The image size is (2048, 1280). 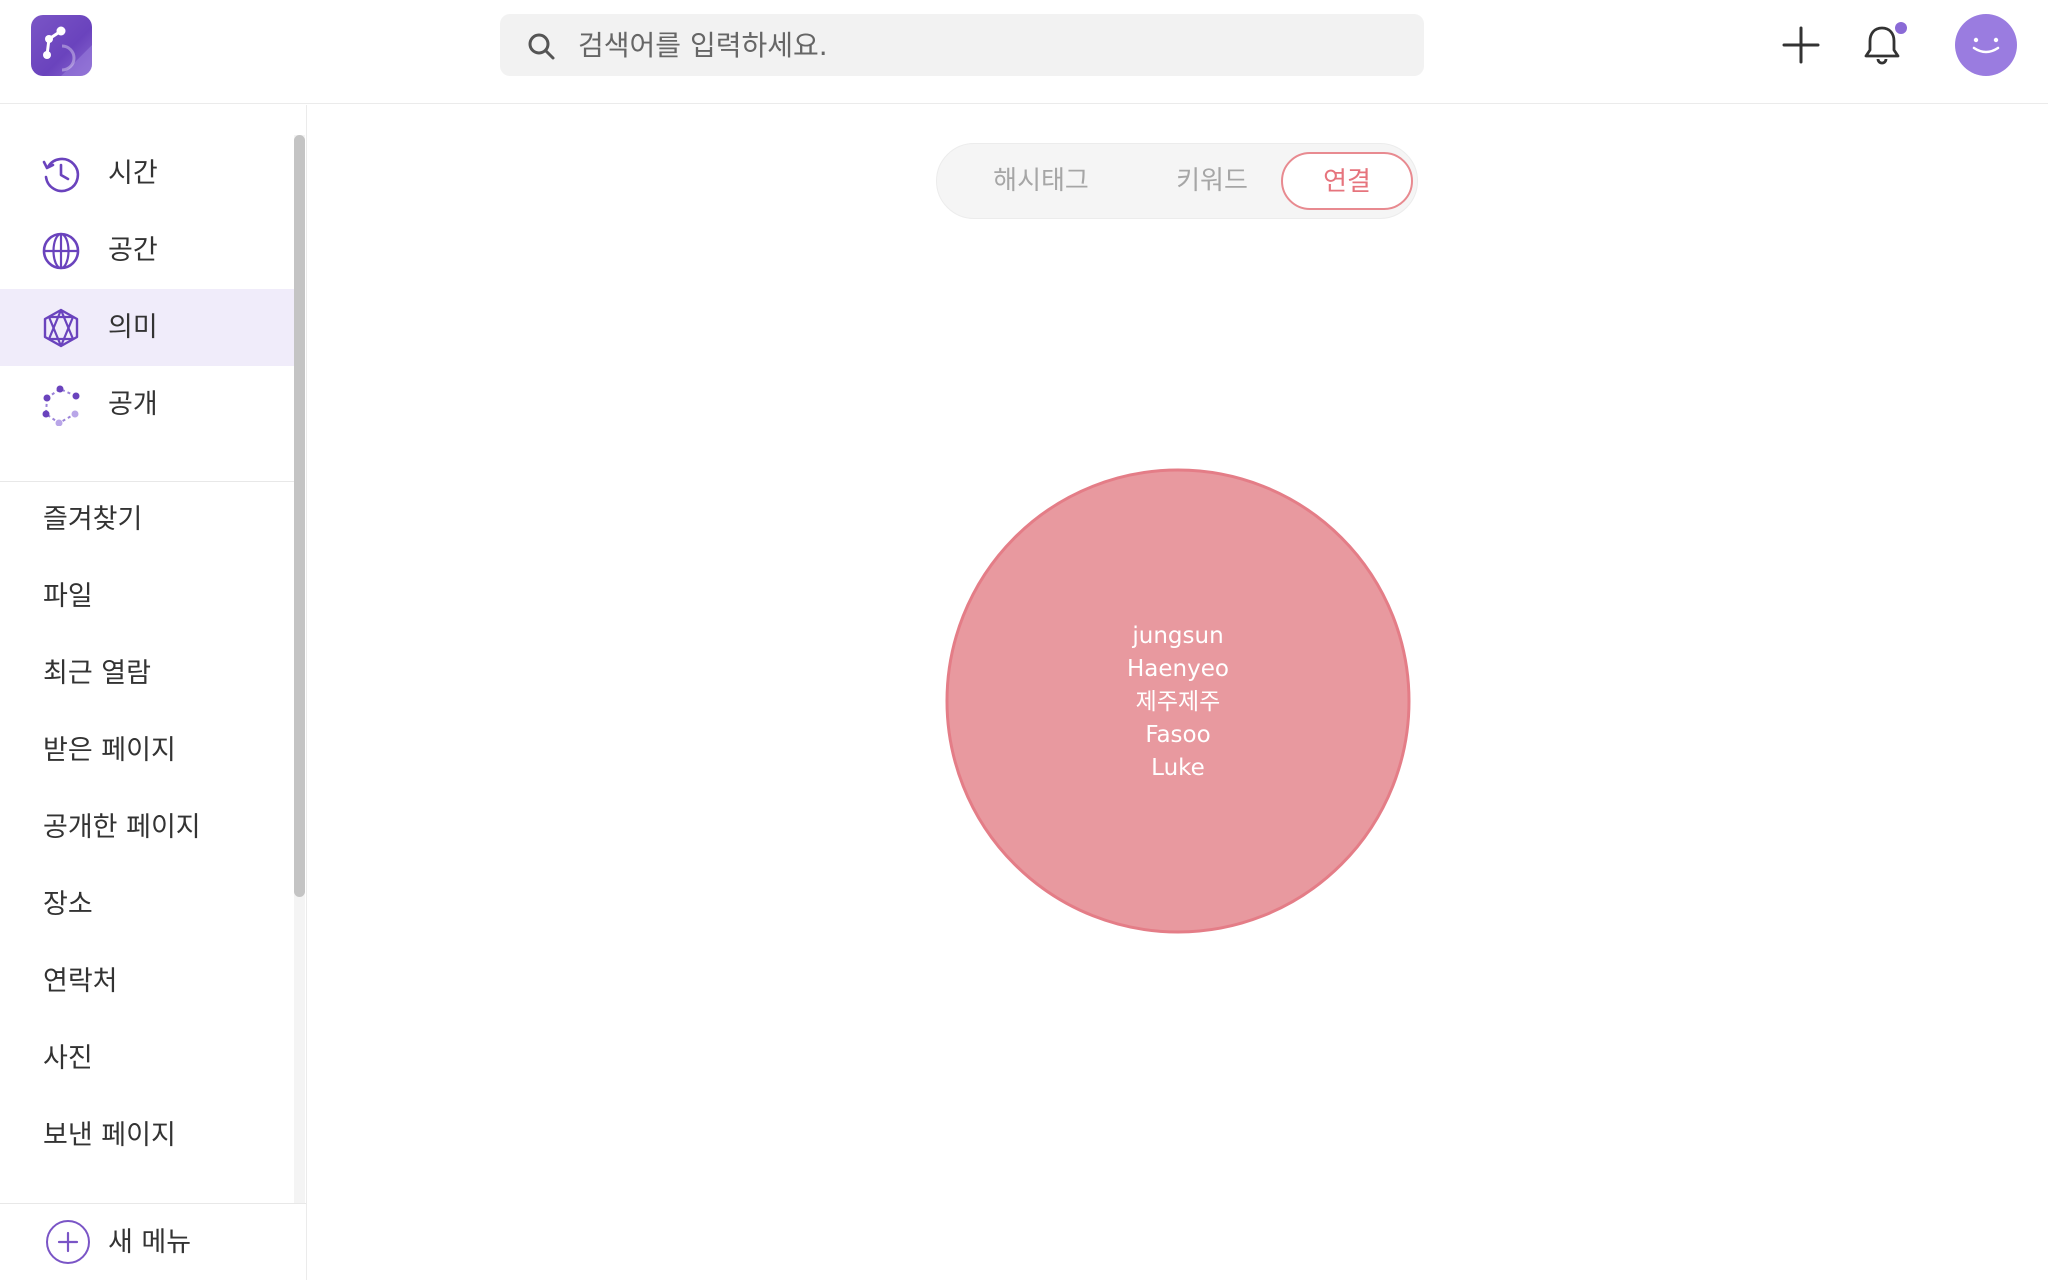 I want to click on sidebar-item-meaning: 의미, so click(x=148, y=327).